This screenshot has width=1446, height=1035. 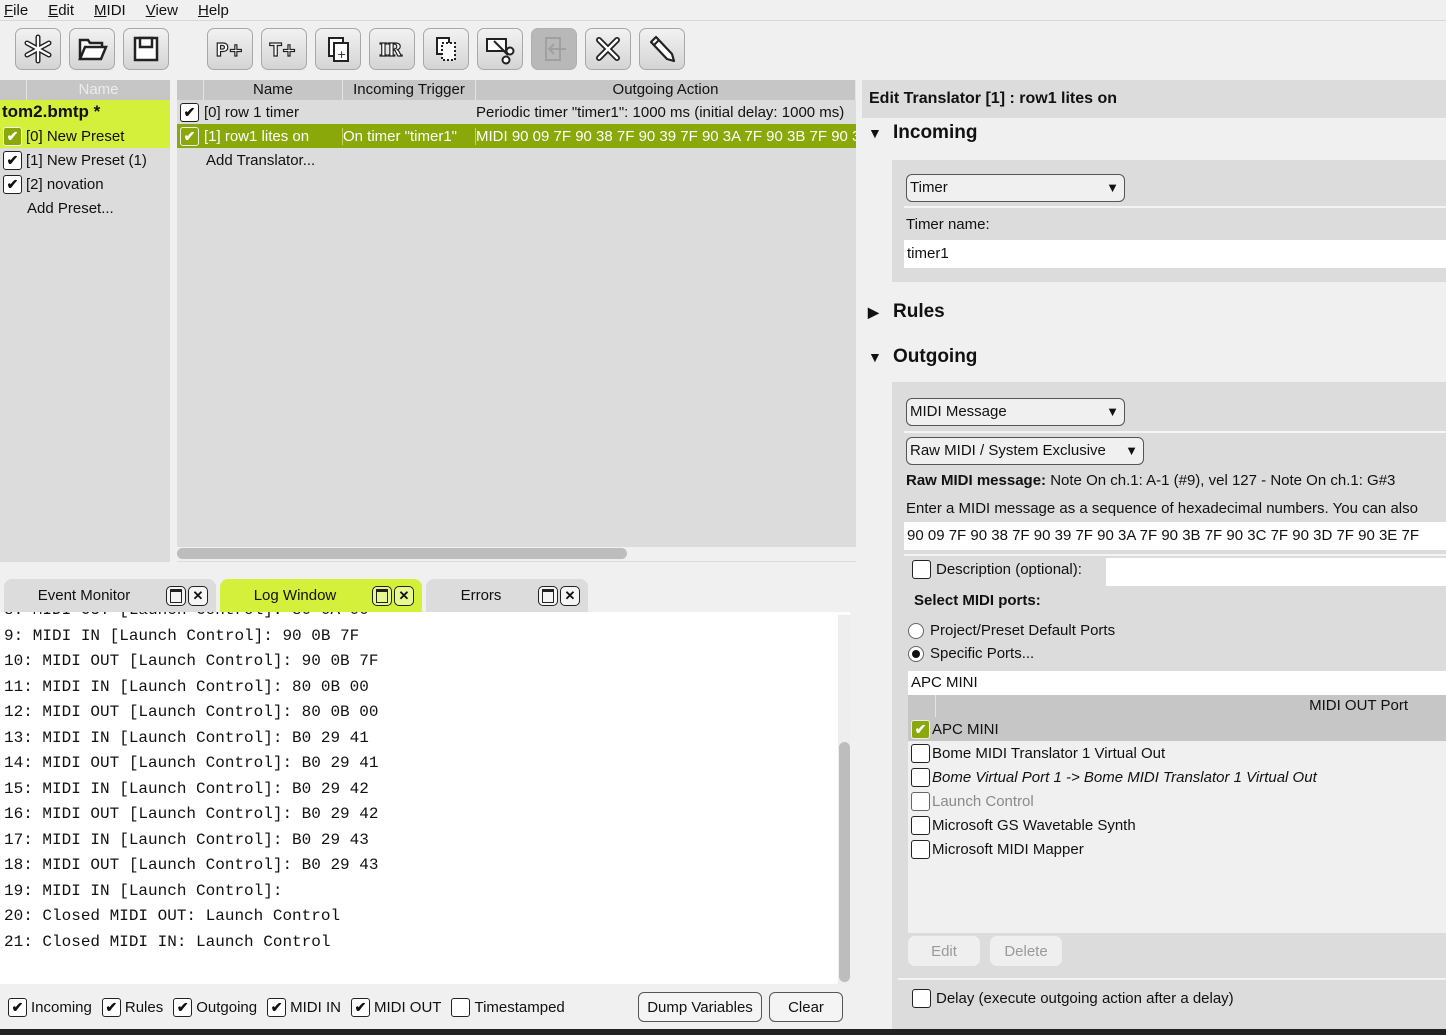 I want to click on dump-variables-button: Dump Variables, so click(x=700, y=1007).